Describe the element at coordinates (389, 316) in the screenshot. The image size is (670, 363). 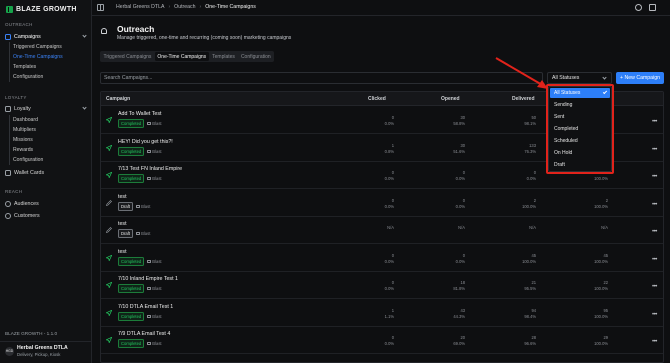
I see `clicked-rate: 1.1%` at that location.